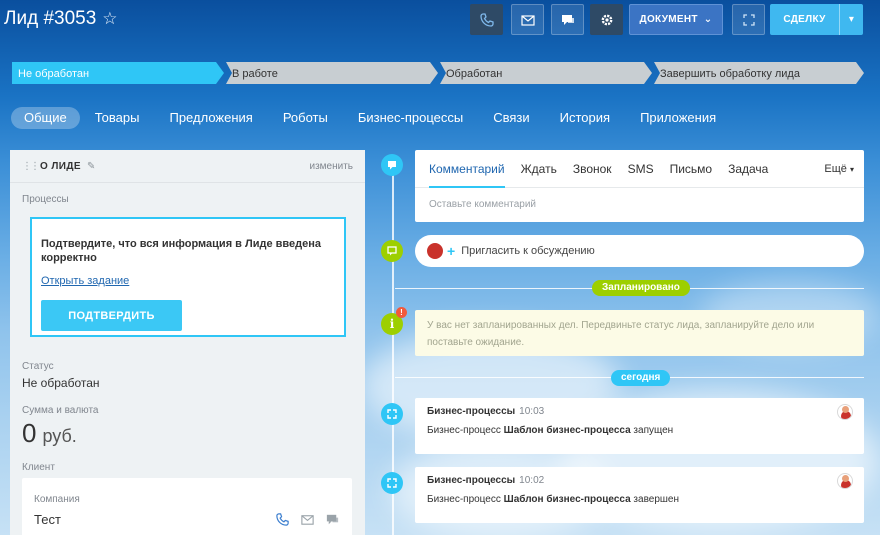 This screenshot has height=535, width=880. Describe the element at coordinates (255, 74) in the screenshot. I see `stage-label: В работе` at that location.